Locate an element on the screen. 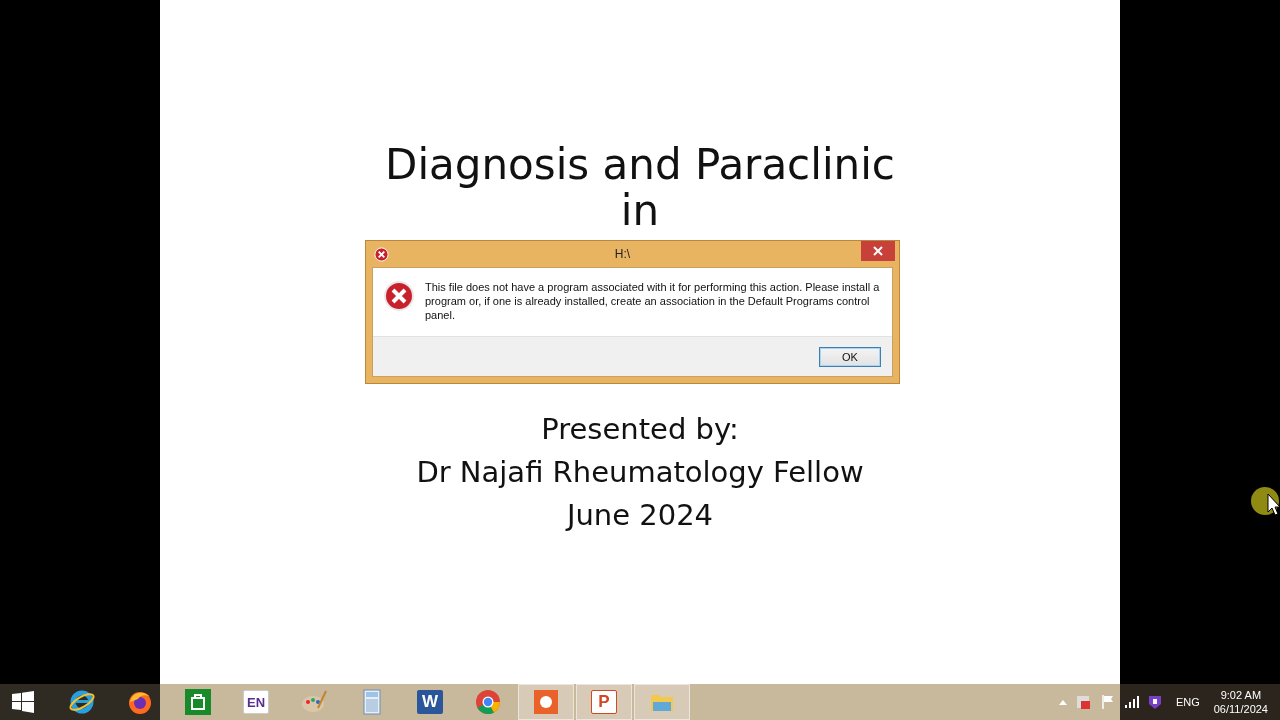 The height and width of the screenshot is (720, 1280). caret-up-icon is located at coordinates (1062, 702).